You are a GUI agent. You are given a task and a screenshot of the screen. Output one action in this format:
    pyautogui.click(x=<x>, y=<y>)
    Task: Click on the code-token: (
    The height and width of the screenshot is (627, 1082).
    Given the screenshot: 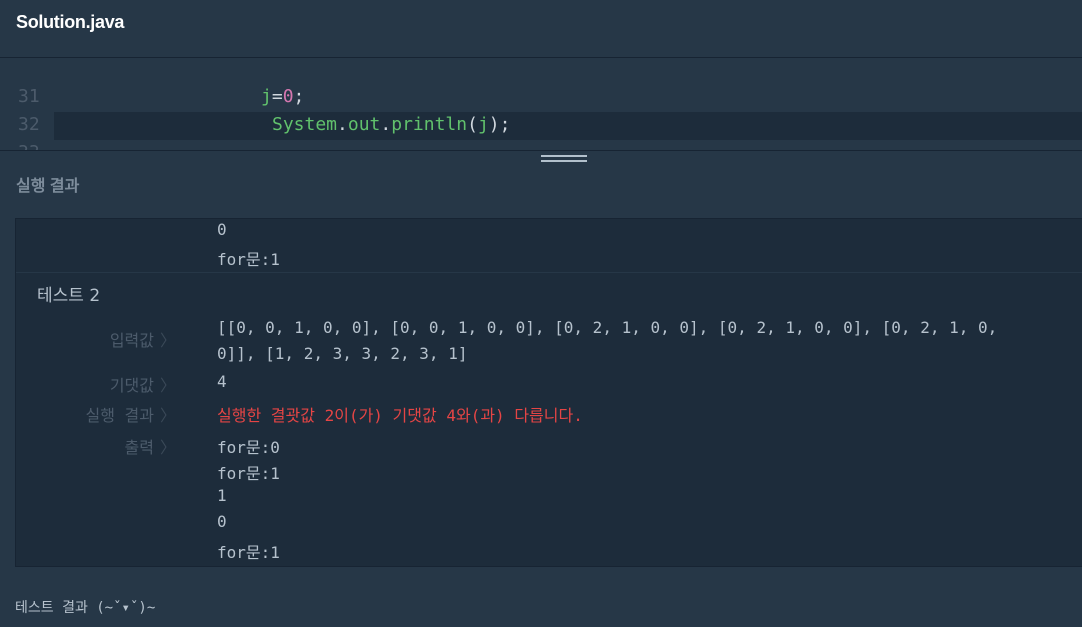 What is the action you would take?
    pyautogui.click(x=472, y=124)
    